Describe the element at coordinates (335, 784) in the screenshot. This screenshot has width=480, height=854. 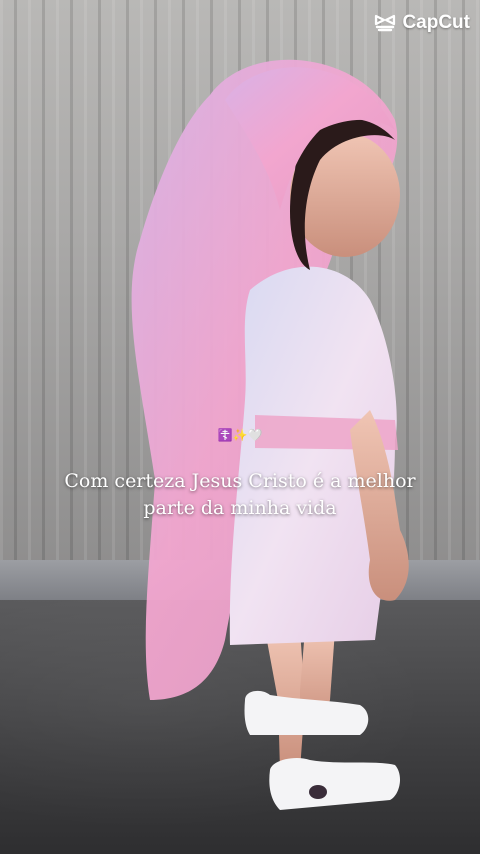
I see `shoe-right` at that location.